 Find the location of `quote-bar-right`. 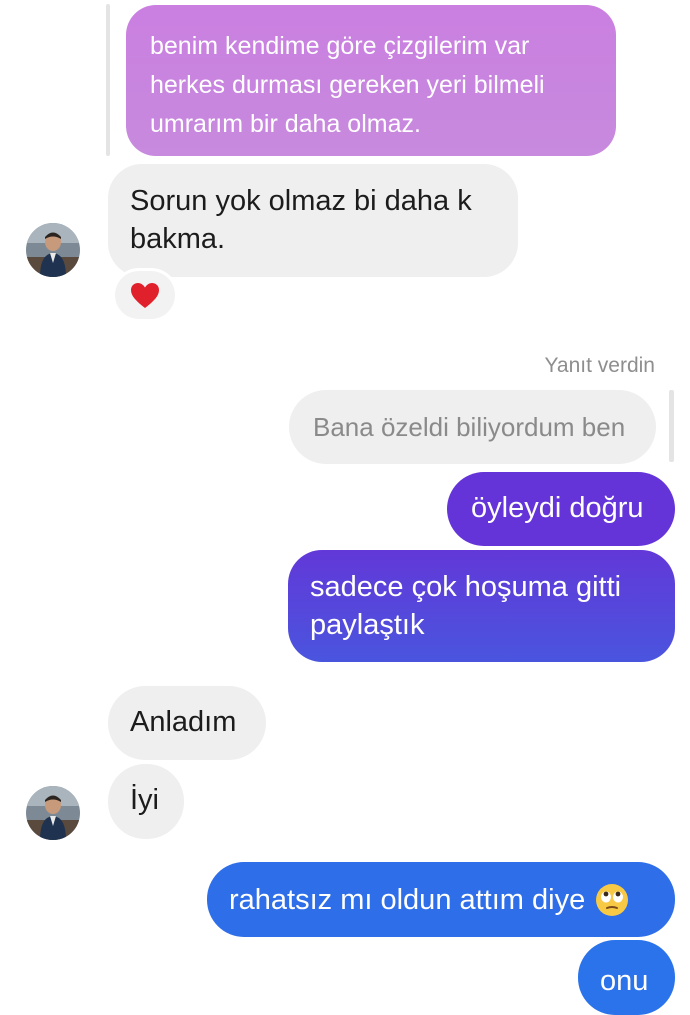

quote-bar-right is located at coordinates (671, 426).